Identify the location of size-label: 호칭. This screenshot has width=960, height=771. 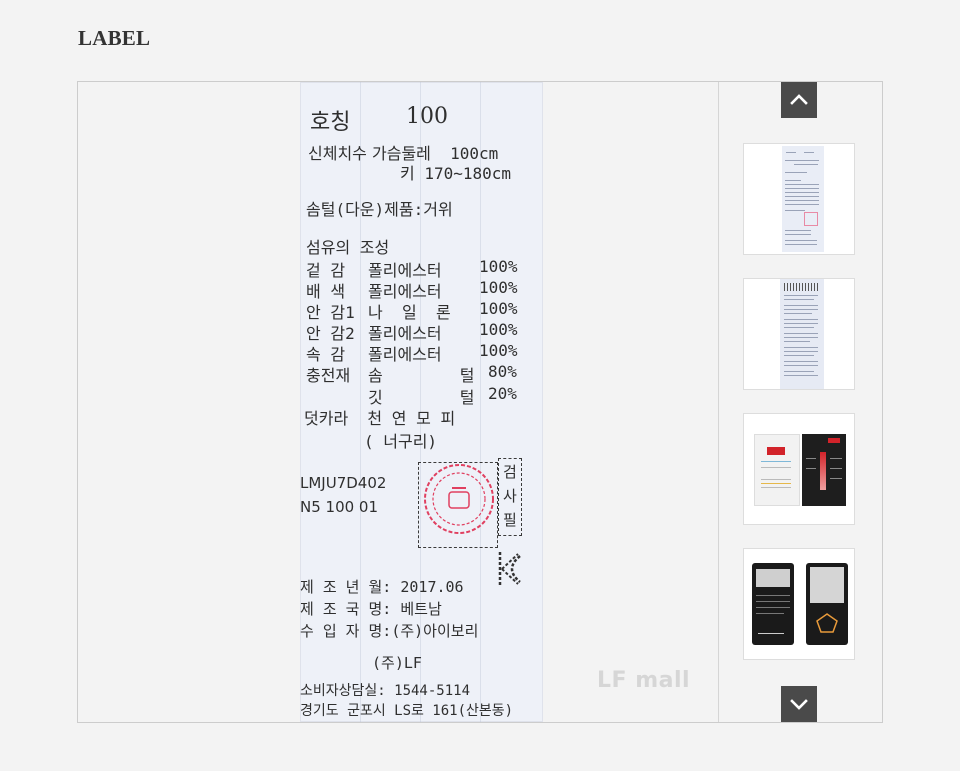
(330, 122).